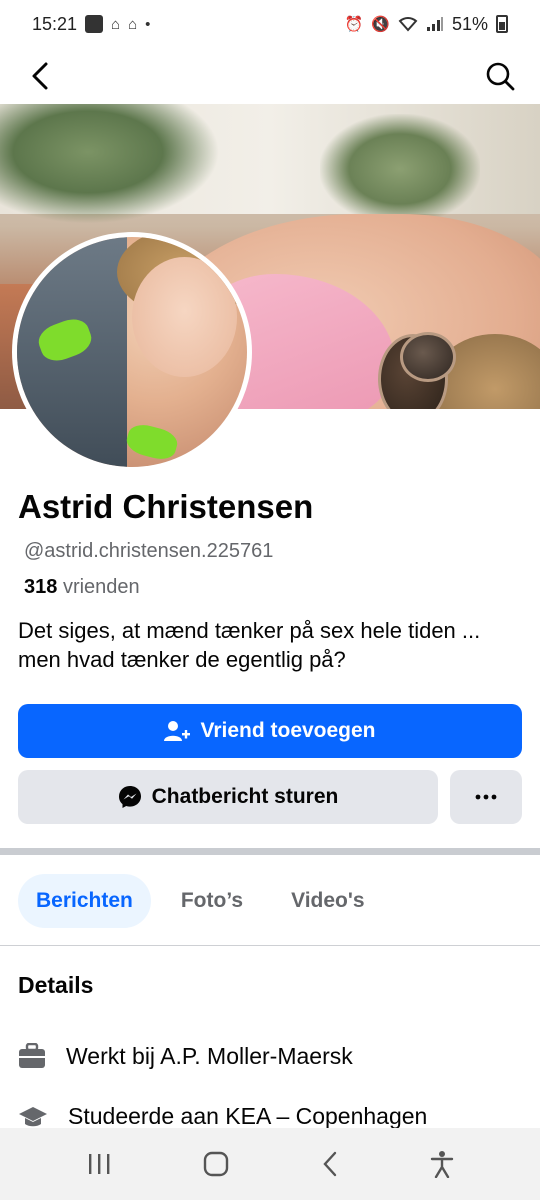 Image resolution: width=540 pixels, height=1200 pixels. What do you see at coordinates (270, 1164) in the screenshot?
I see `system-nav-bar` at bounding box center [270, 1164].